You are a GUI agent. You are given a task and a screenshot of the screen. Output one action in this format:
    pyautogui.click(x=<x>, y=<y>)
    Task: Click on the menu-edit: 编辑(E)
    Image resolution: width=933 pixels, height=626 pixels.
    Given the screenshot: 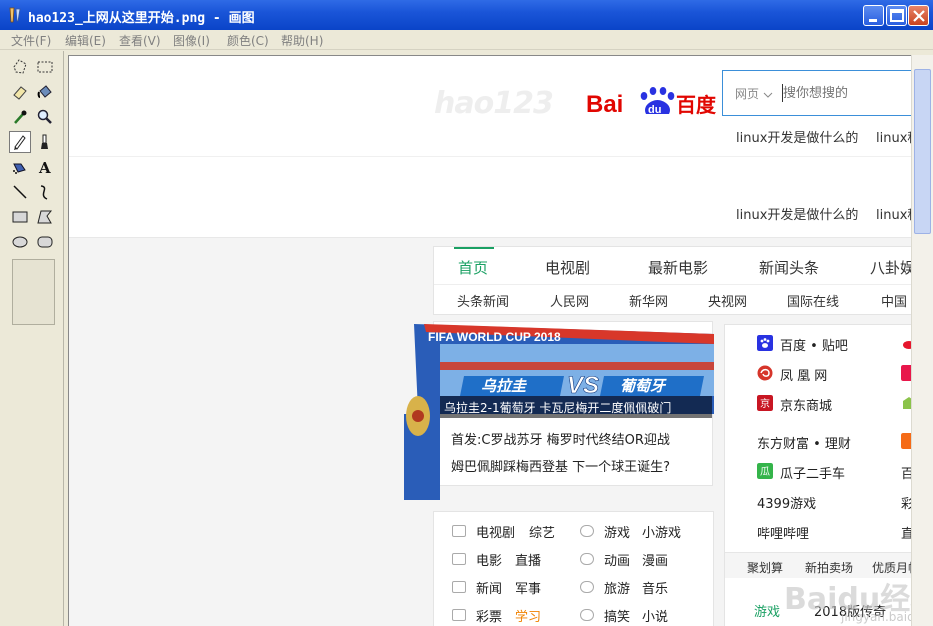 What is the action you would take?
    pyautogui.click(x=85, y=40)
    